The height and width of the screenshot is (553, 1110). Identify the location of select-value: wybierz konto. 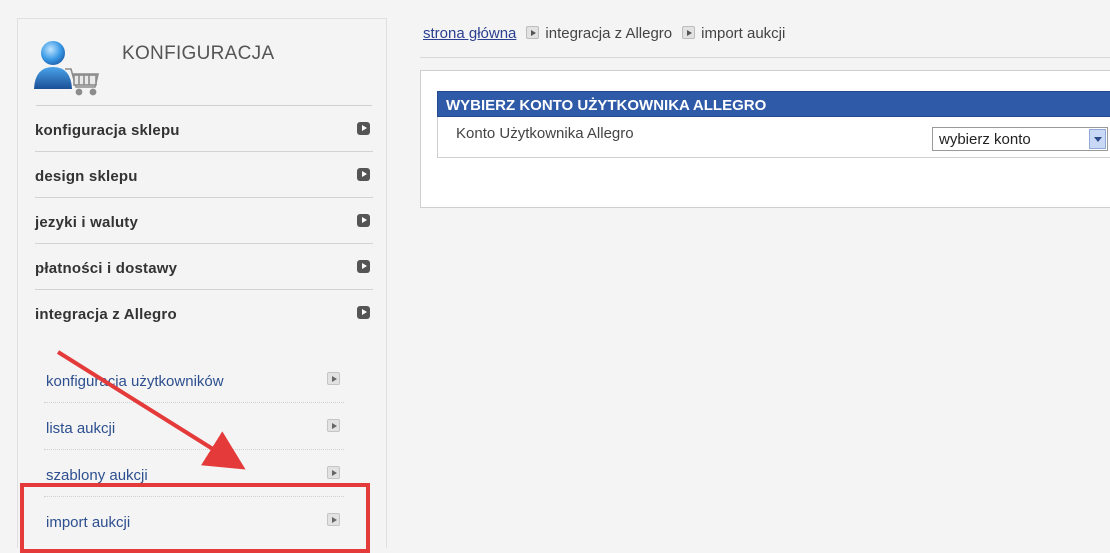
(985, 139).